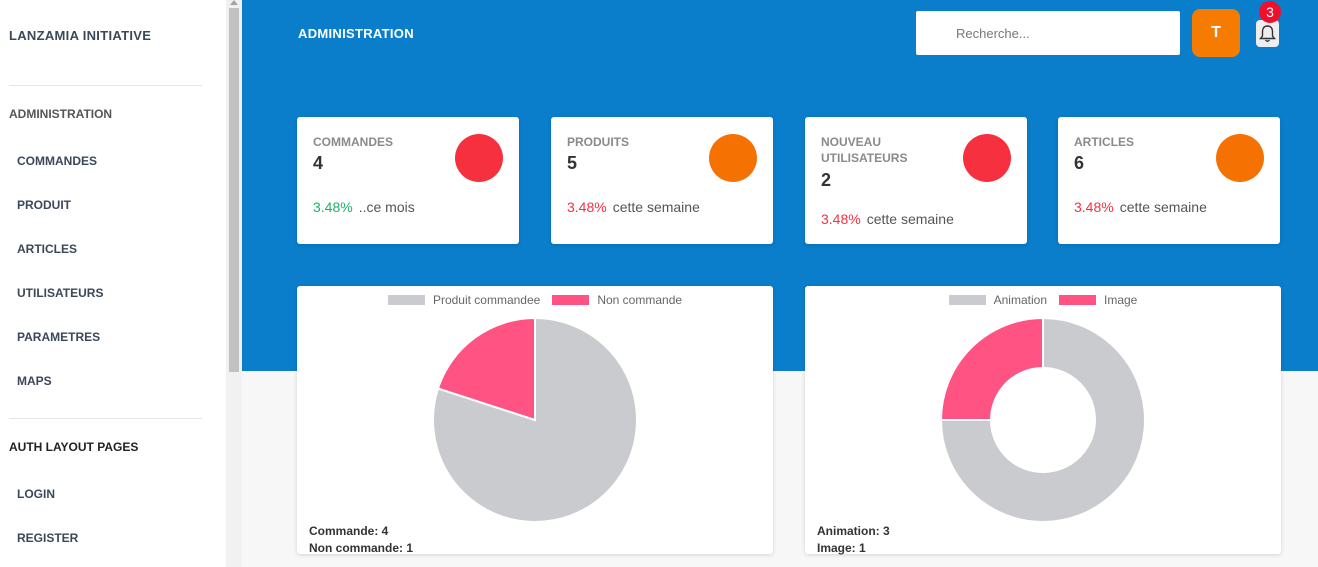 The height and width of the screenshot is (567, 1318). What do you see at coordinates (572, 163) in the screenshot?
I see `stat-value: 5` at bounding box center [572, 163].